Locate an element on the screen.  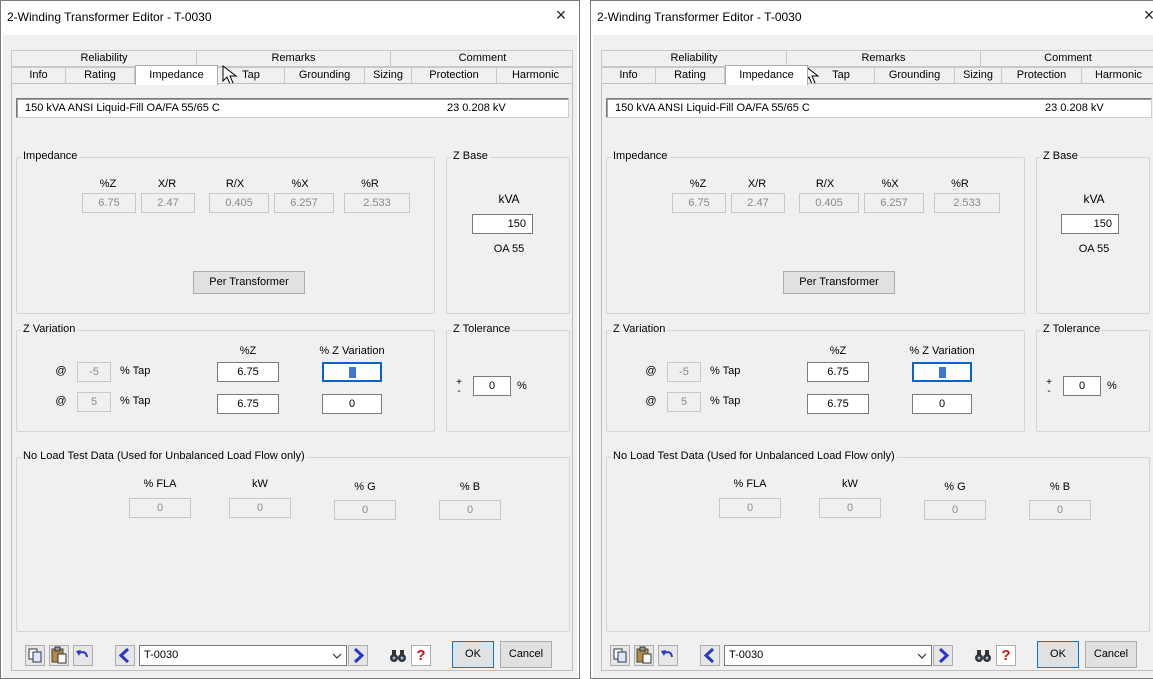
help-icon: ? is located at coordinates (1006, 655).